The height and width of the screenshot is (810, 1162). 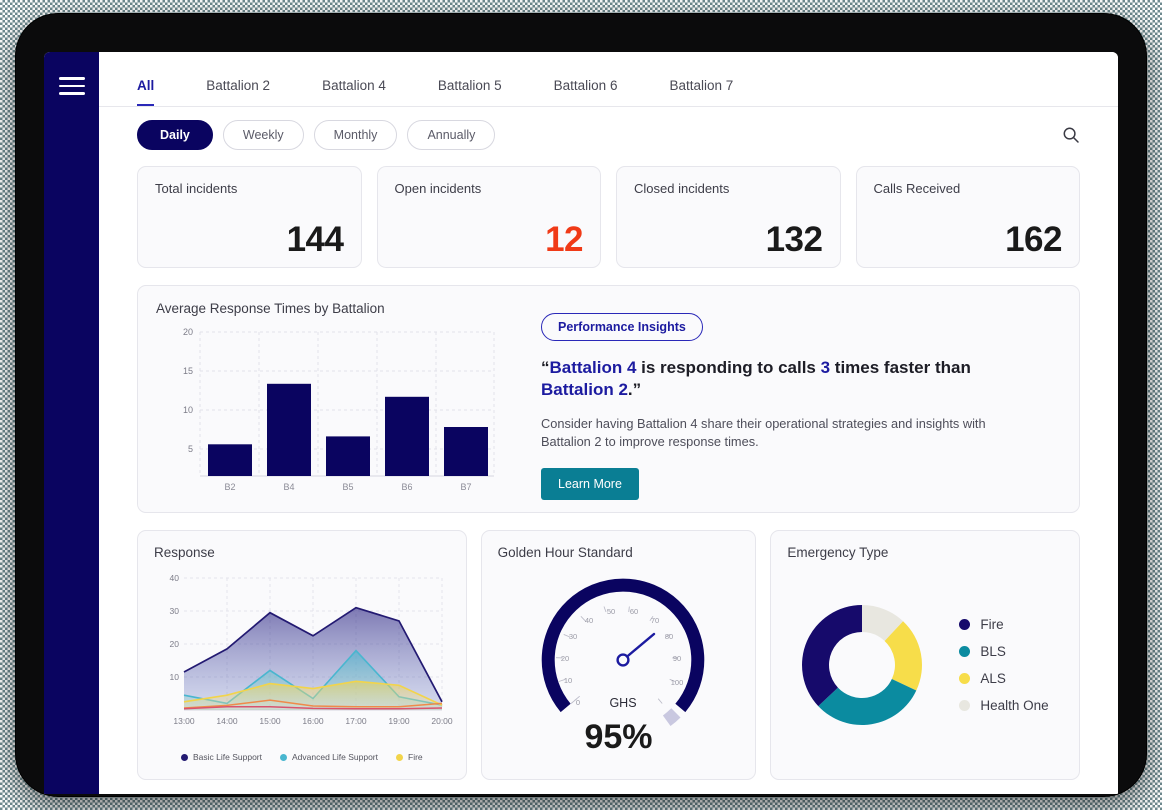 What do you see at coordinates (900, 367) in the screenshot?
I see `insight-mid-2: times faster than` at bounding box center [900, 367].